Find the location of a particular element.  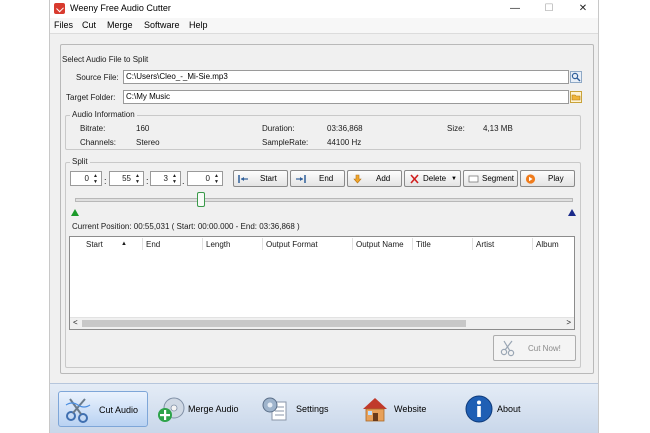

column-header-start: Start is located at coordinates (94, 244).